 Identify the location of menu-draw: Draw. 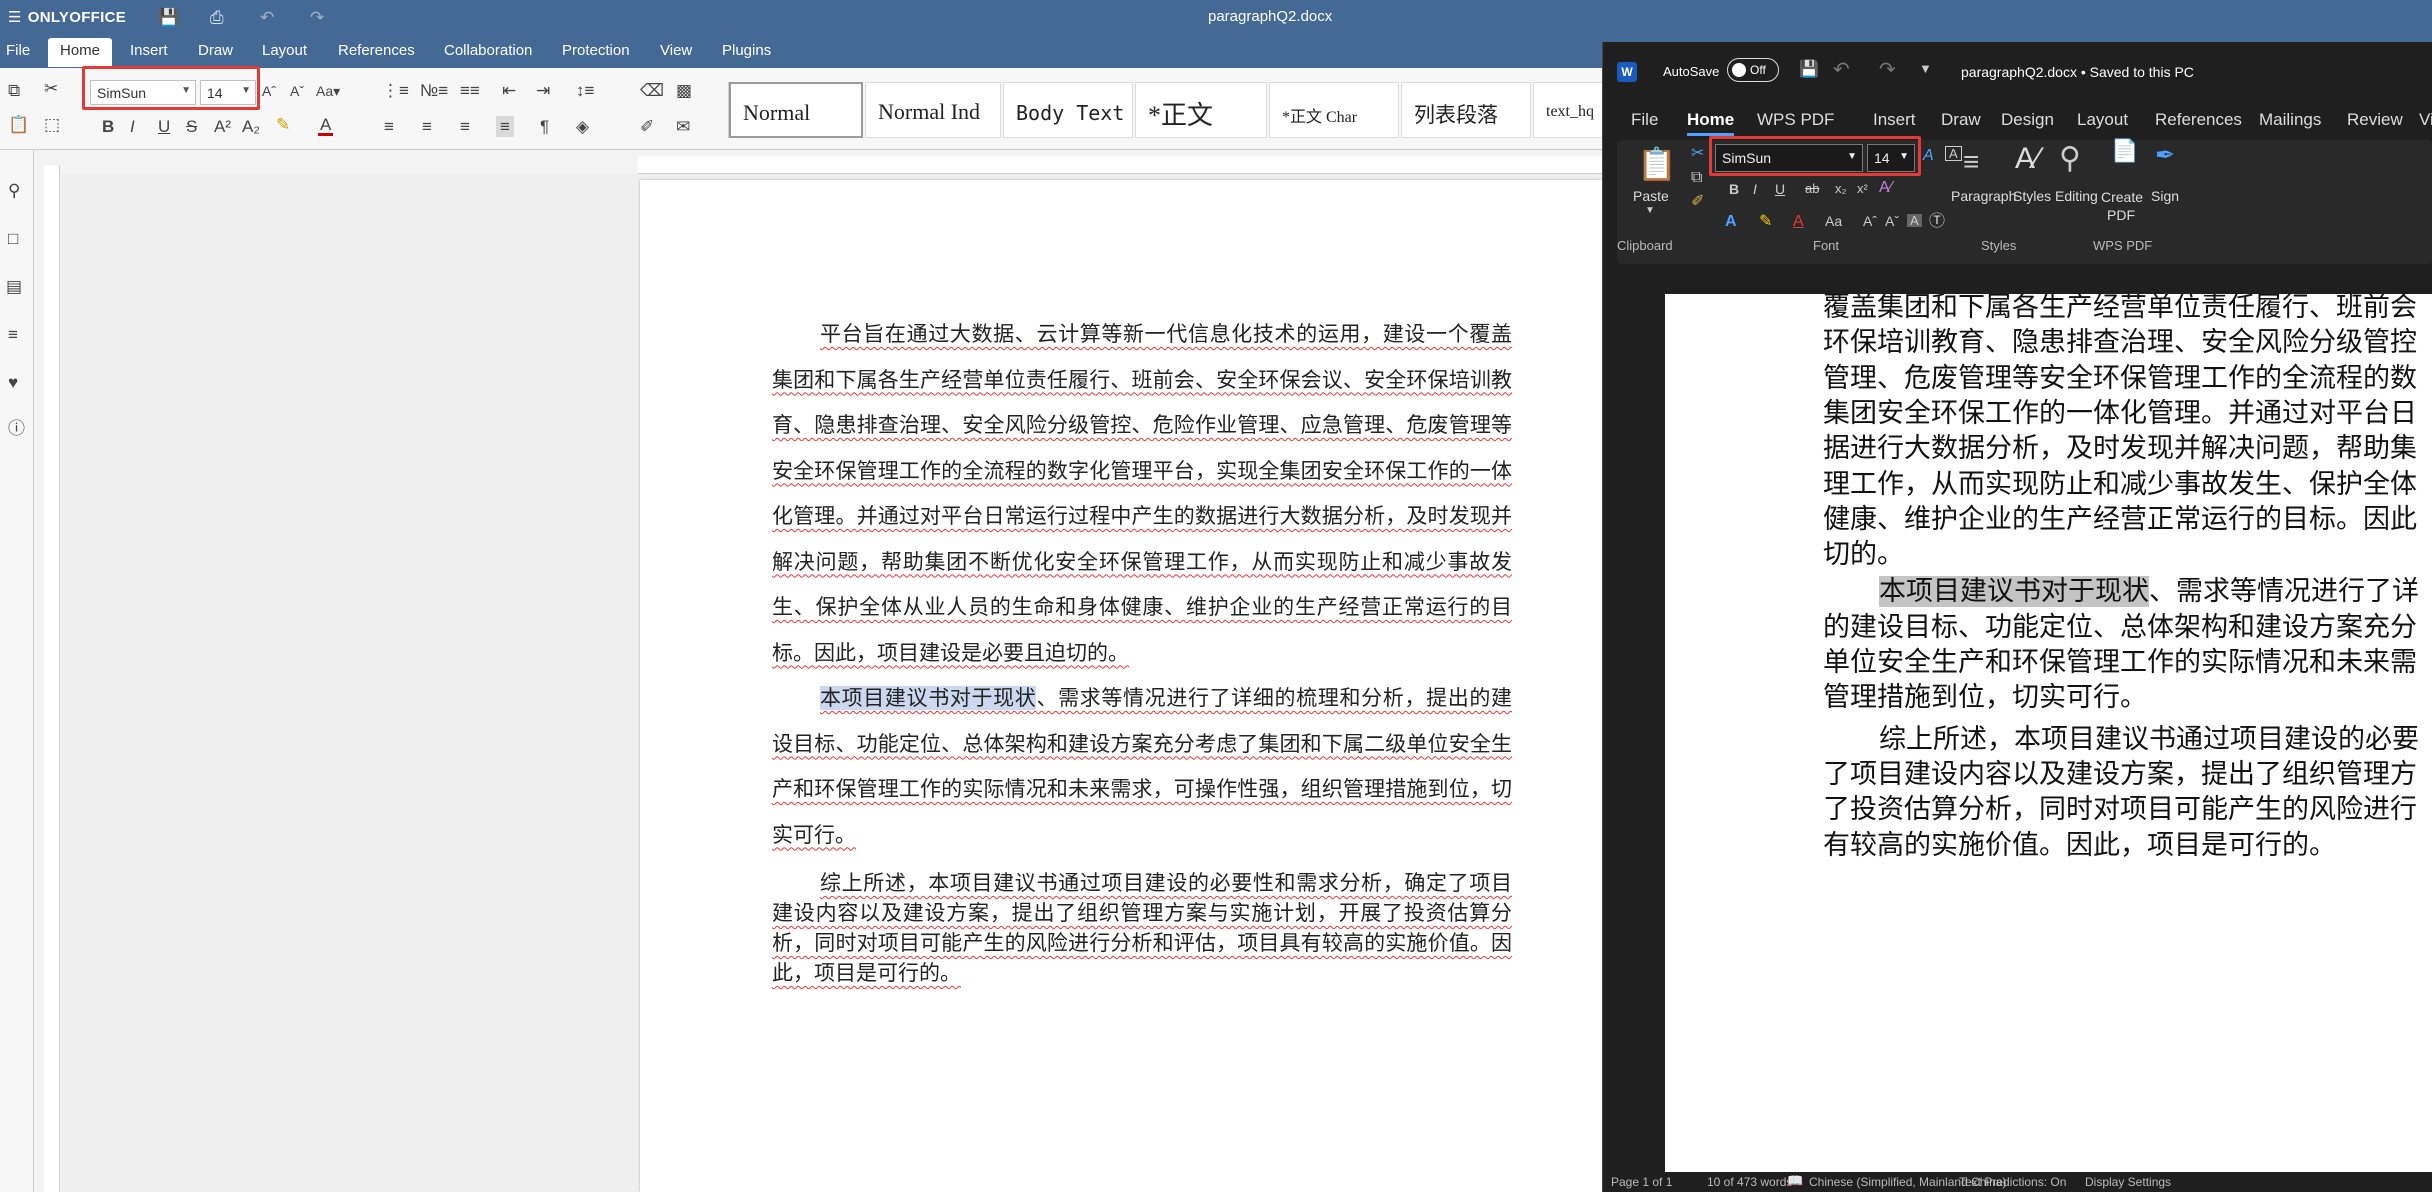
(215, 50).